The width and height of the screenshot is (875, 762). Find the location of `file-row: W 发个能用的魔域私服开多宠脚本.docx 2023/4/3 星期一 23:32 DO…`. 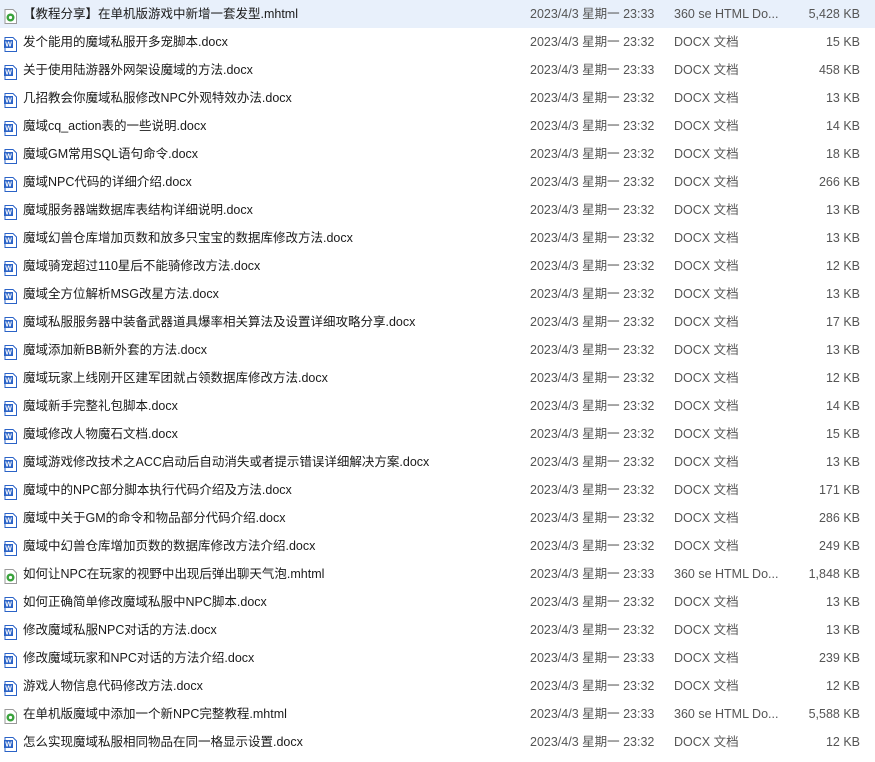

file-row: W 发个能用的魔域私服开多宠脚本.docx 2023/4/3 星期一 23:32 DO… is located at coordinates (437, 42).